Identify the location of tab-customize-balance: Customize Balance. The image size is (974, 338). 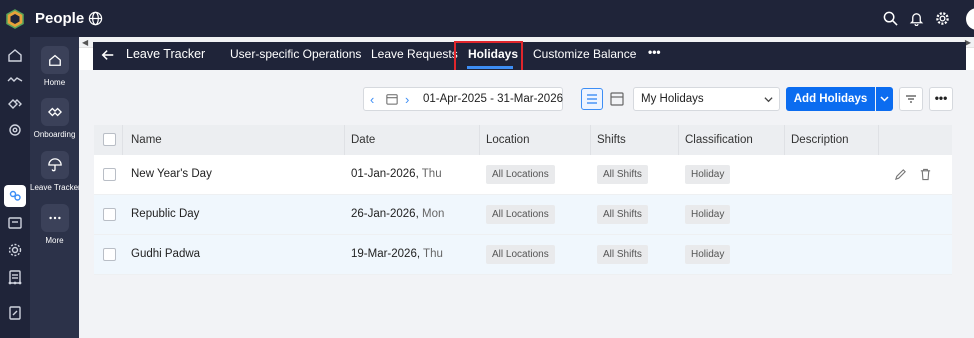
(584, 54).